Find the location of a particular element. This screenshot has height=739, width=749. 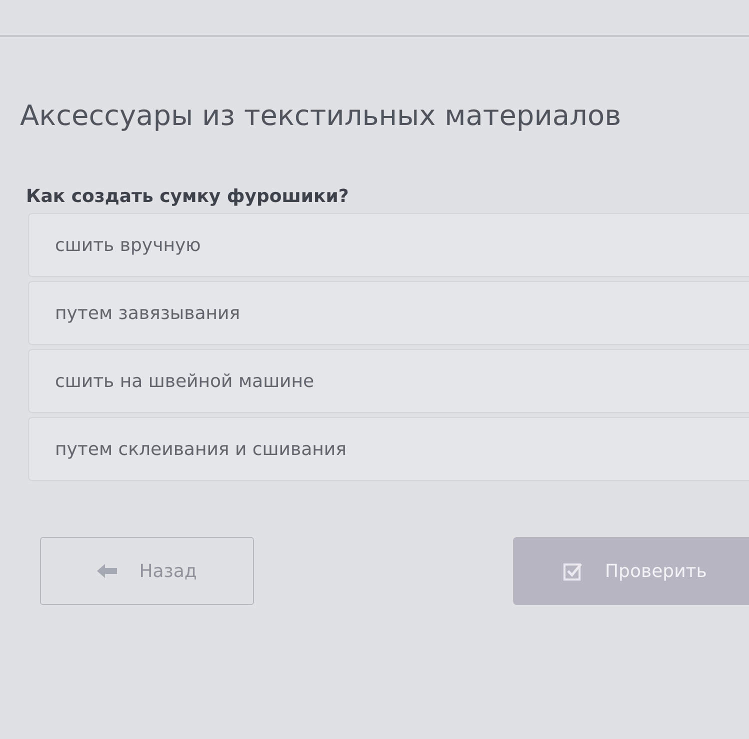

answer-option: путем завязывания is located at coordinates (388, 313).